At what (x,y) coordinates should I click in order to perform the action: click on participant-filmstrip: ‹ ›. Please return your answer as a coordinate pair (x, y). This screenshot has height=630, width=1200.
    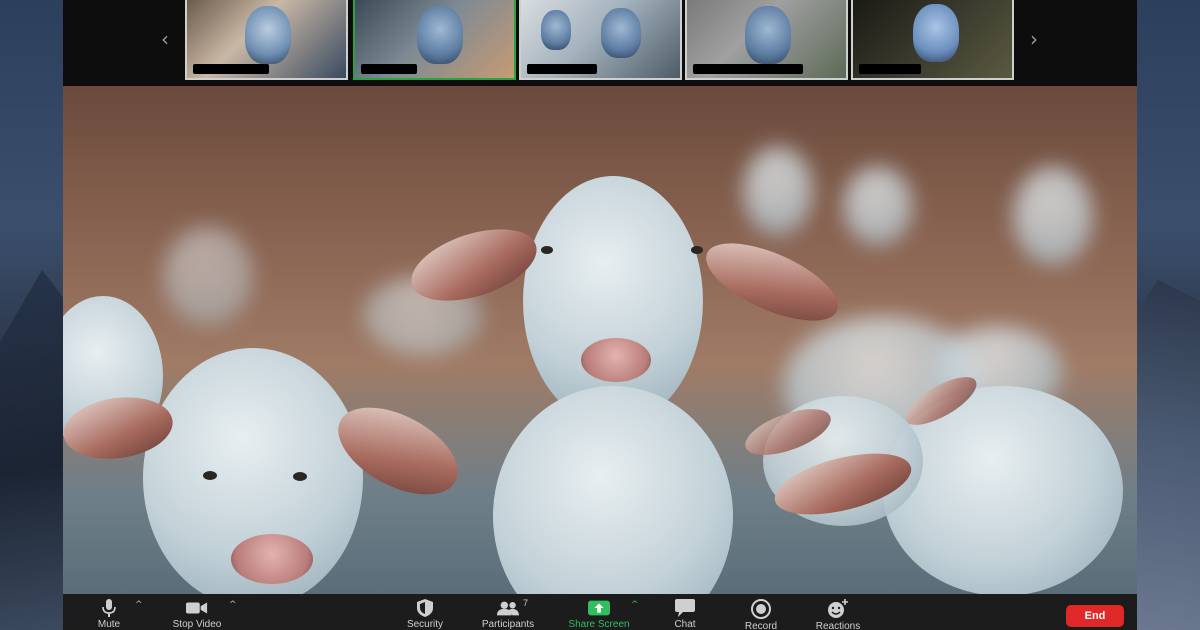
    Looking at the image, I should click on (600, 43).